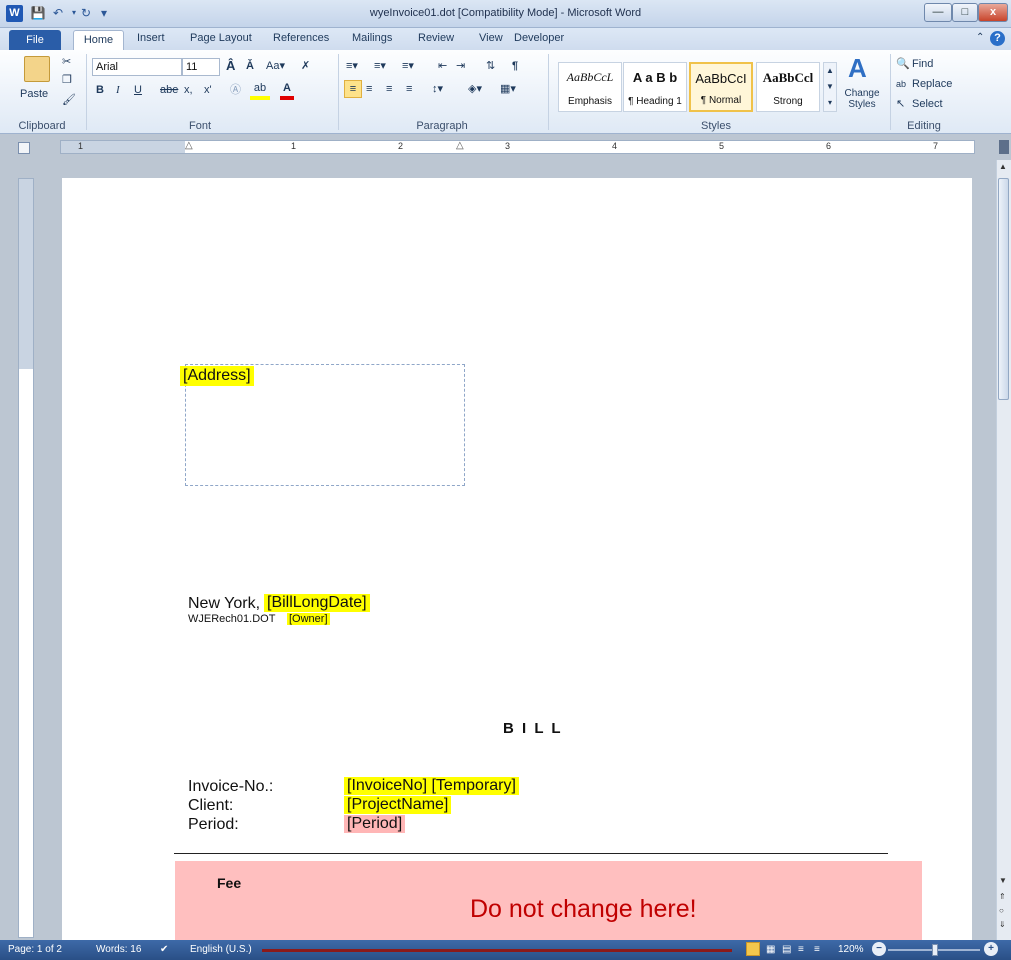 This screenshot has width=1011, height=960. What do you see at coordinates (164, 949) in the screenshot?
I see `proofing-icon: ✔` at bounding box center [164, 949].